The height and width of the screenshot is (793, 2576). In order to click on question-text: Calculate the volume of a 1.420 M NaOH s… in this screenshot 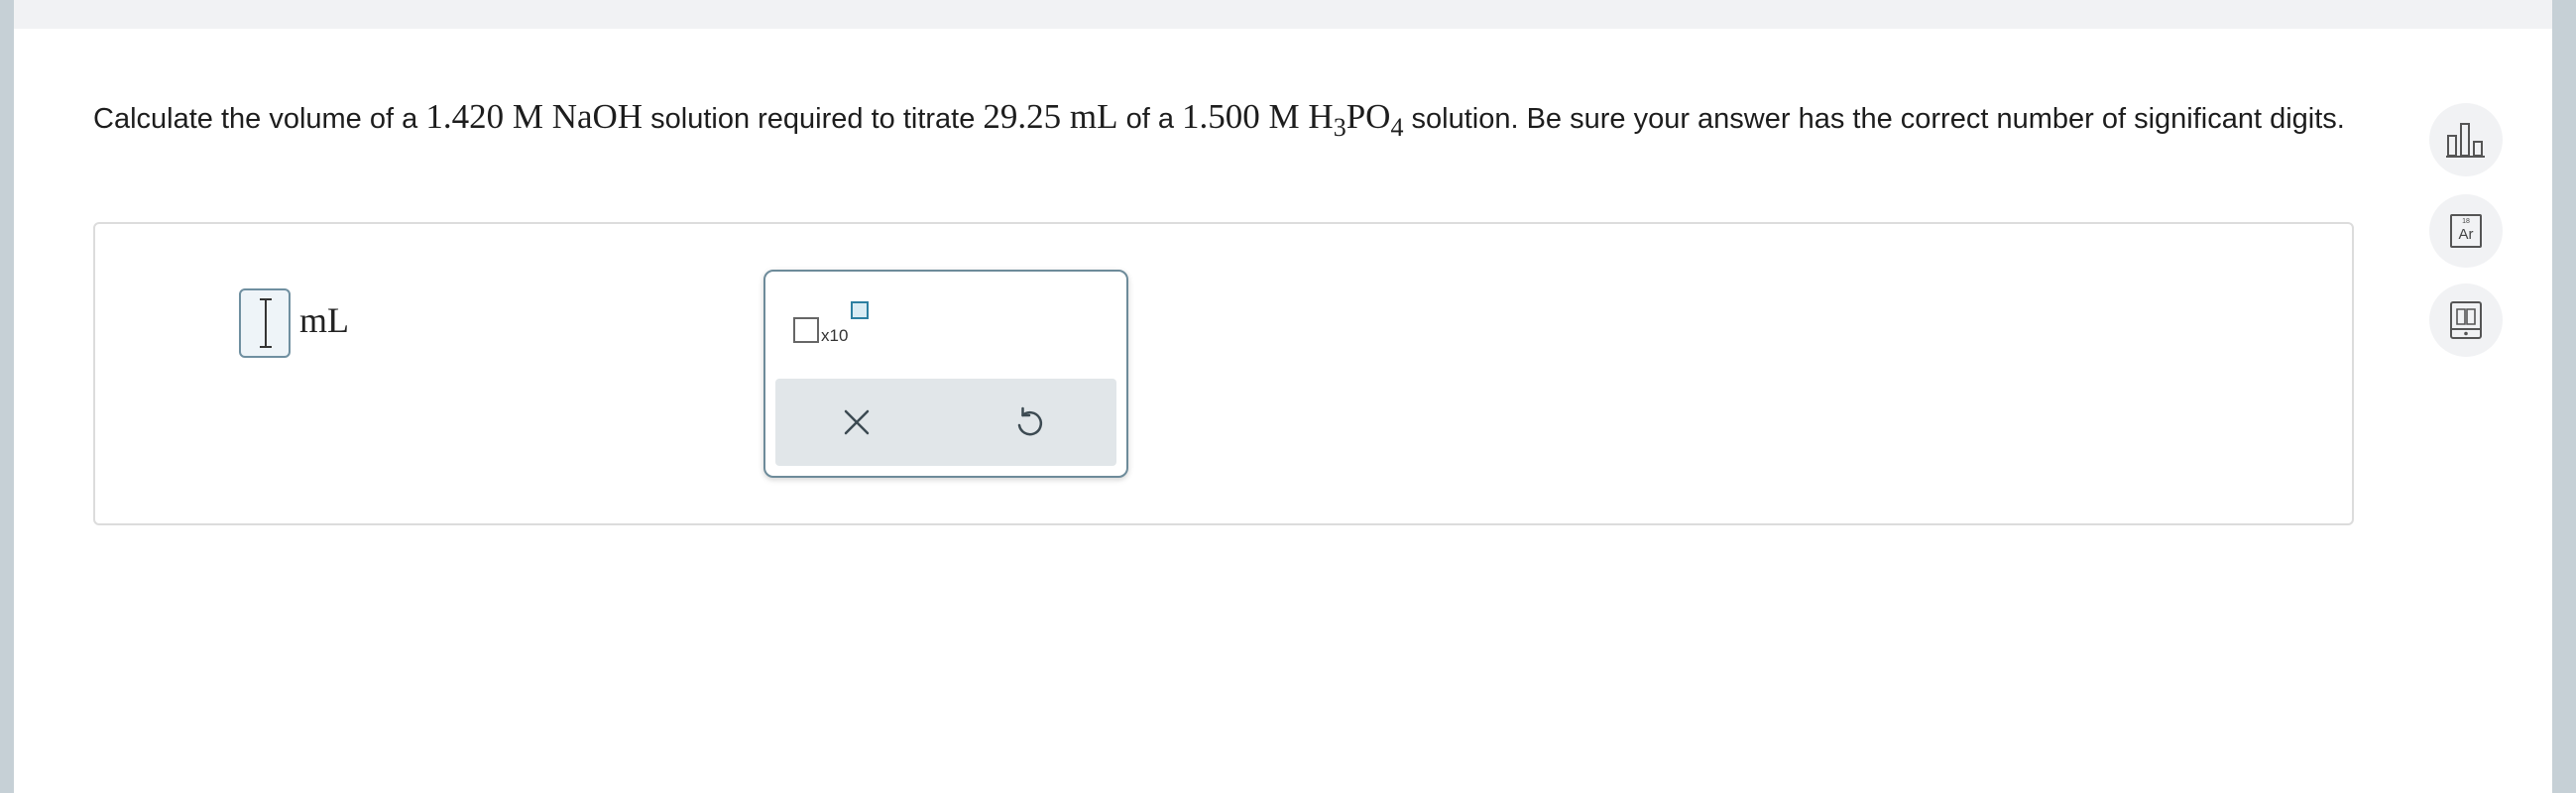, I will do `click(1233, 118)`.